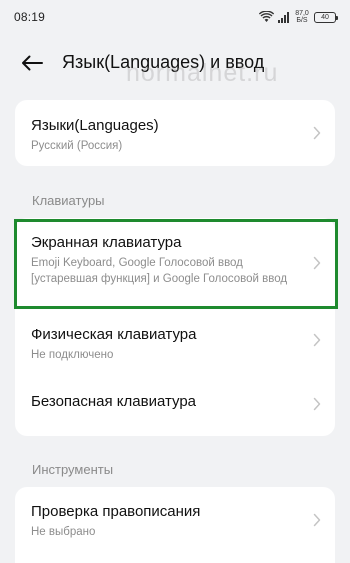 The height and width of the screenshot is (563, 350). What do you see at coordinates (95, 125) in the screenshot?
I see `row-title: Языки(Languages)` at bounding box center [95, 125].